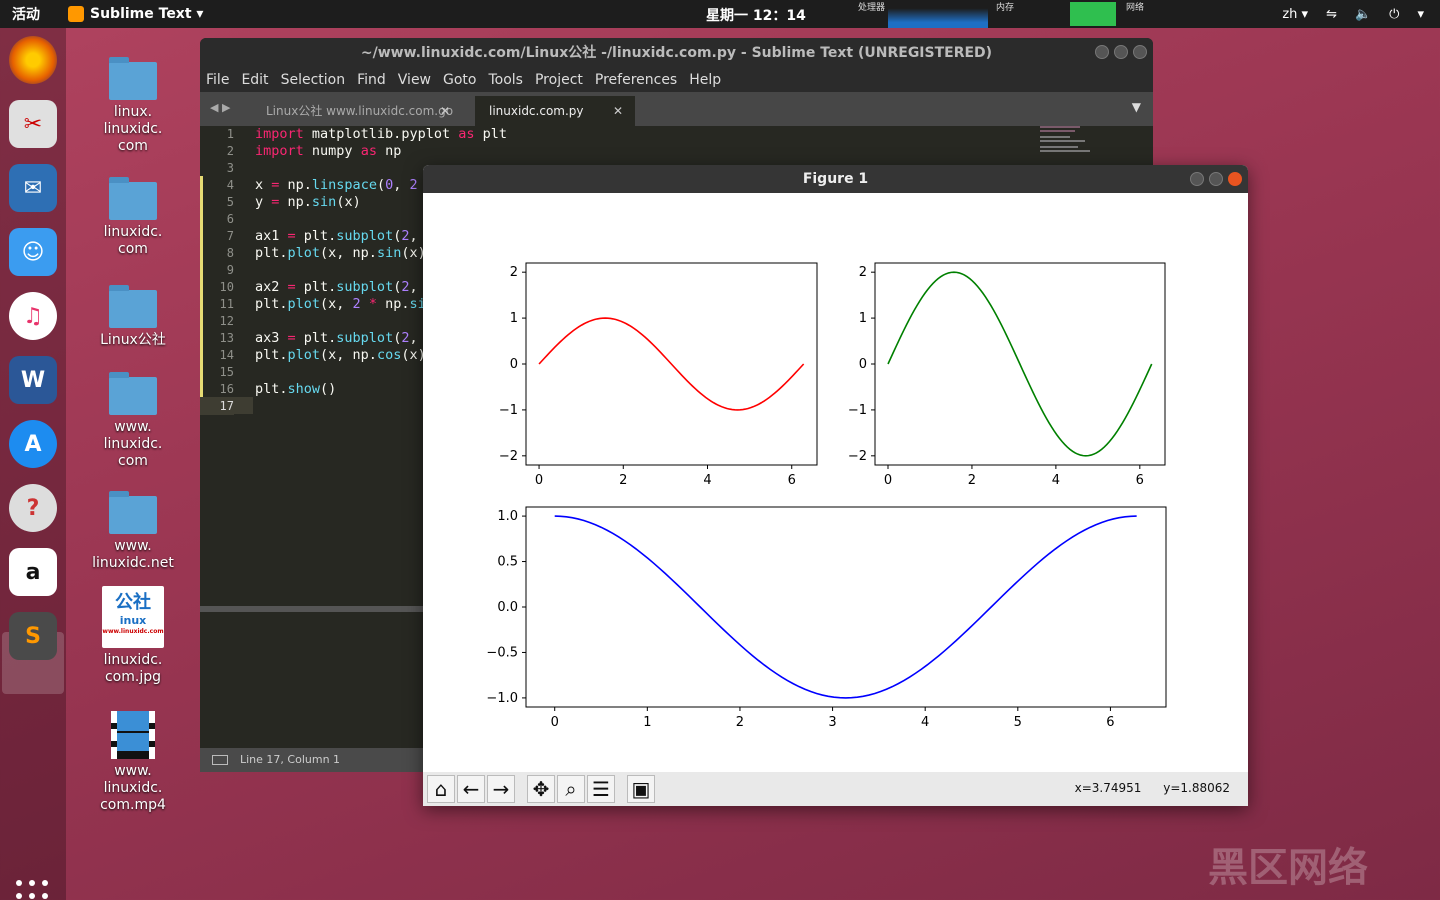  What do you see at coordinates (1331, 14) in the screenshot?
I see `network-icon: ⇋` at bounding box center [1331, 14].